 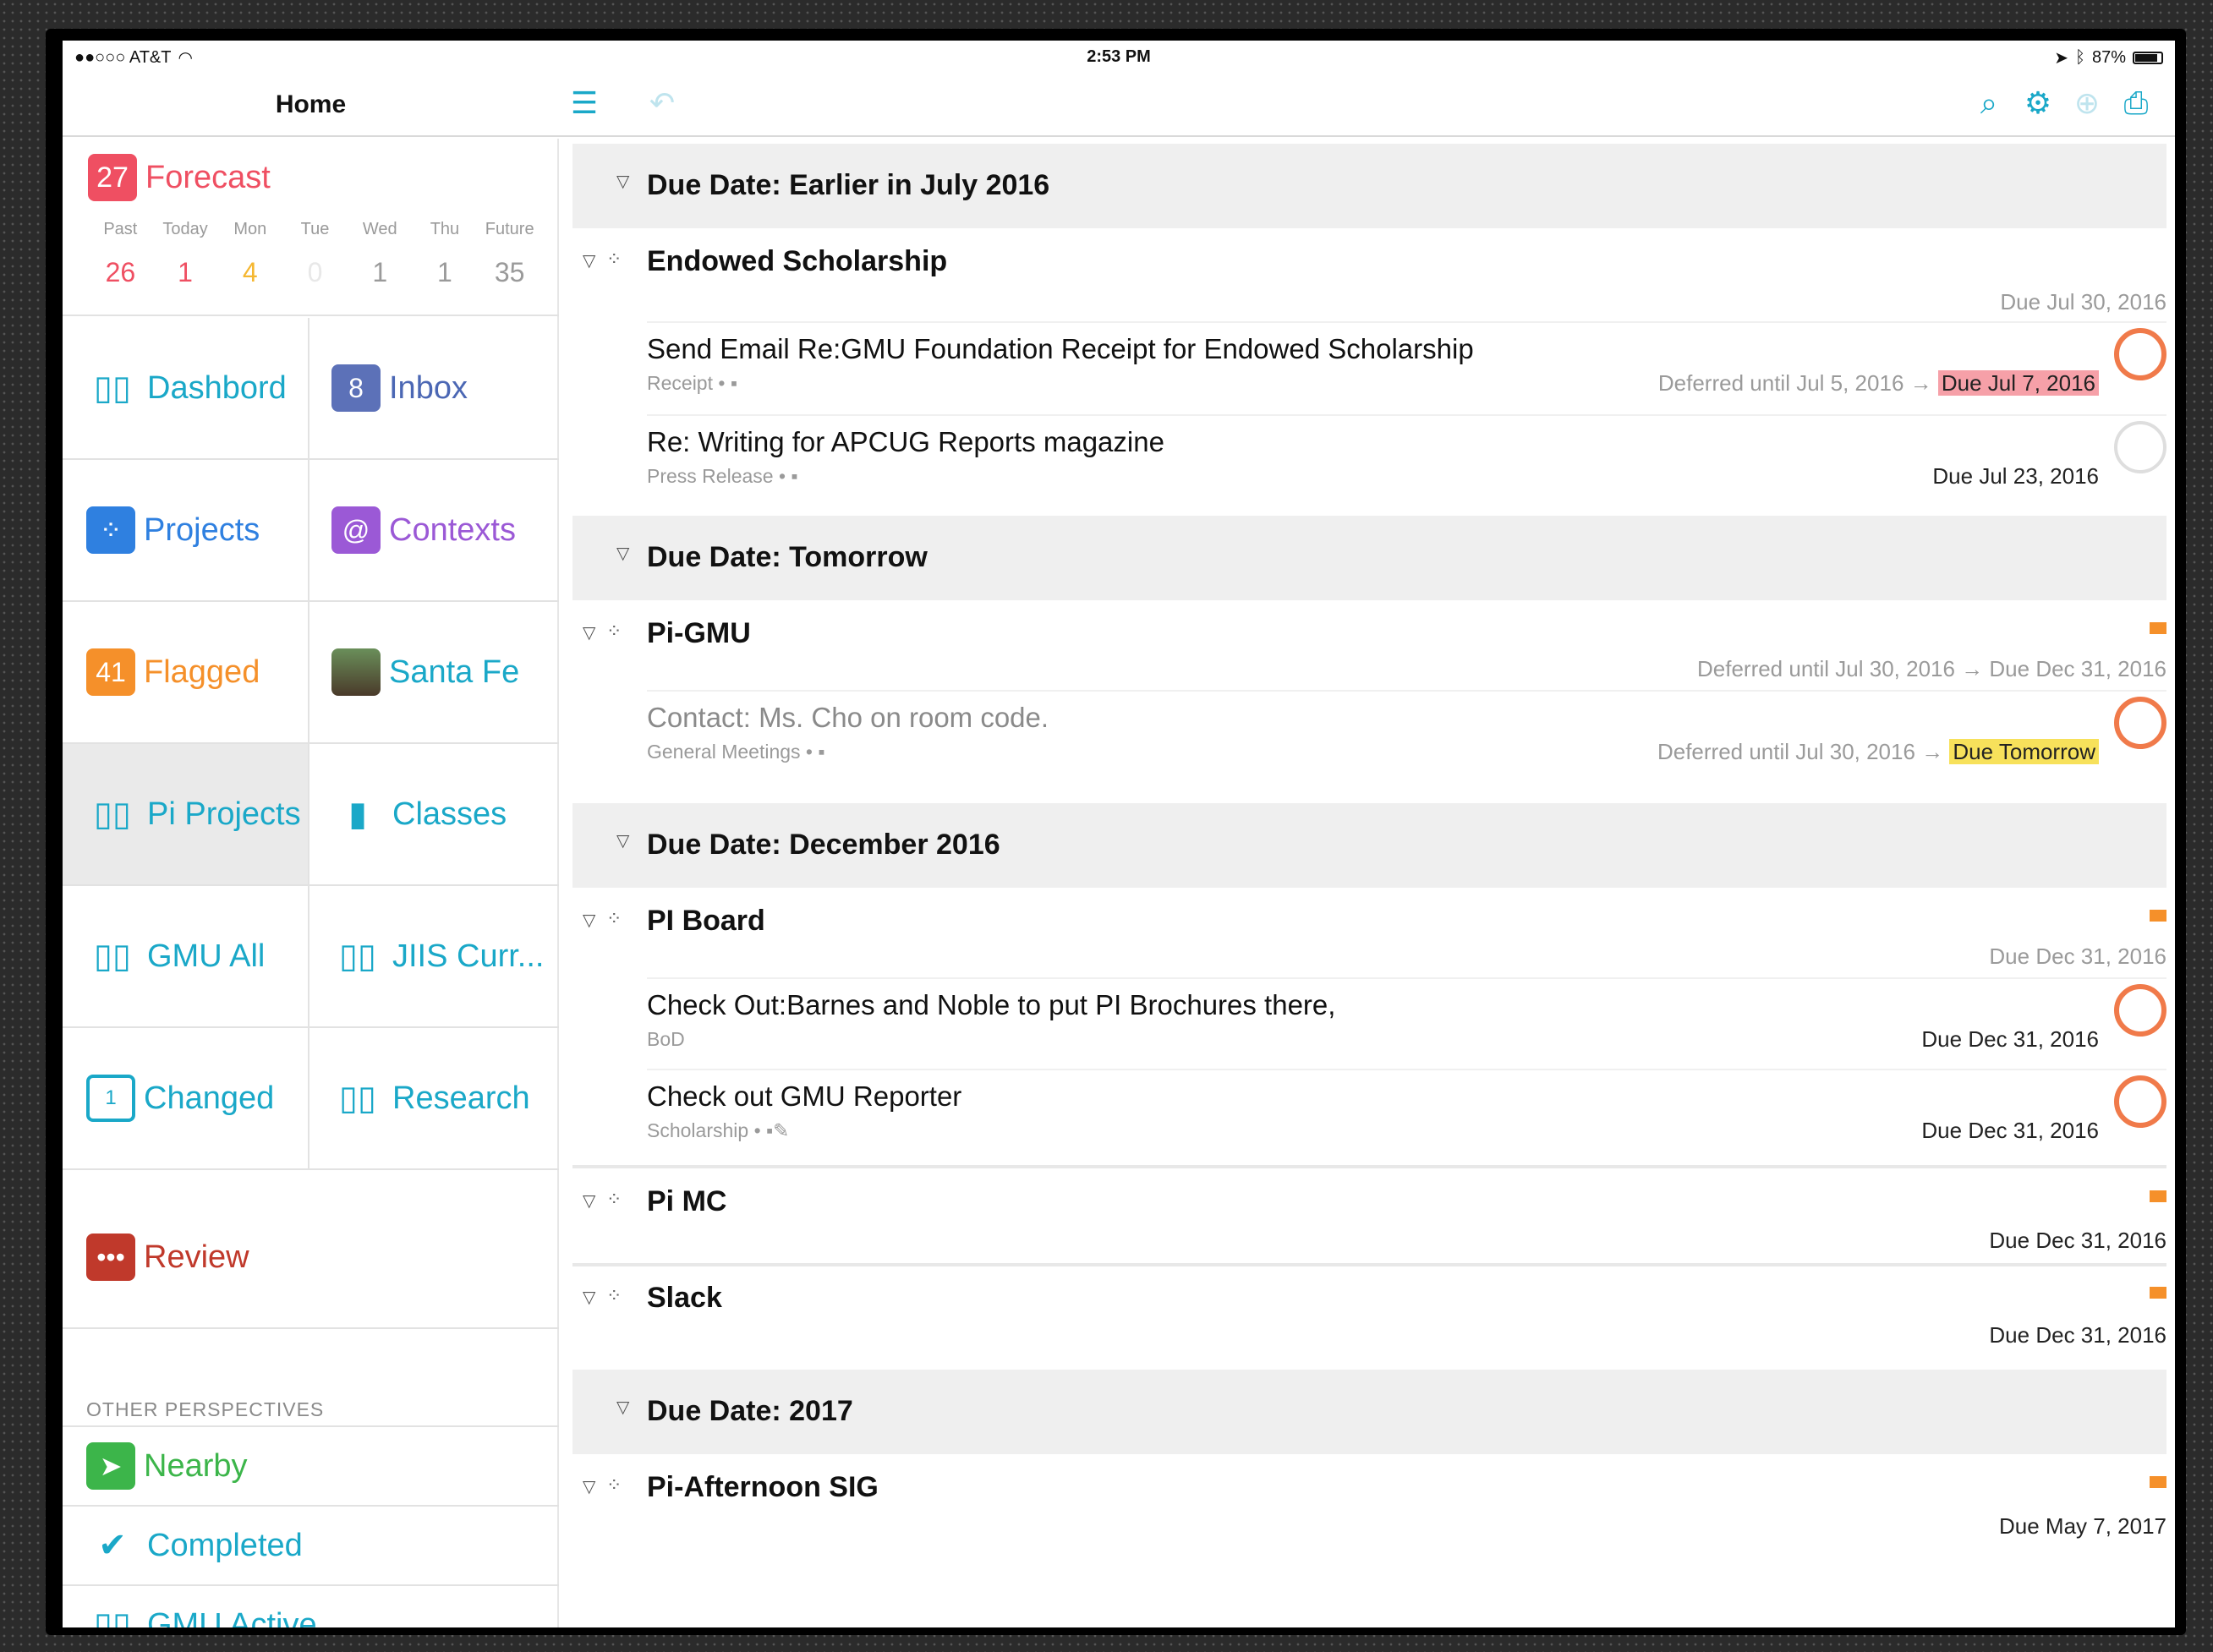 I want to click on perspective-gmu-active: ▯▯ GMU Active, so click(x=311, y=1605).